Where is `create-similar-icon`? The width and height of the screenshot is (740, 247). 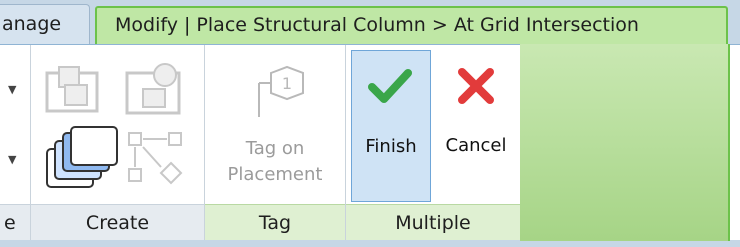
create-similar-icon is located at coordinates (156, 88).